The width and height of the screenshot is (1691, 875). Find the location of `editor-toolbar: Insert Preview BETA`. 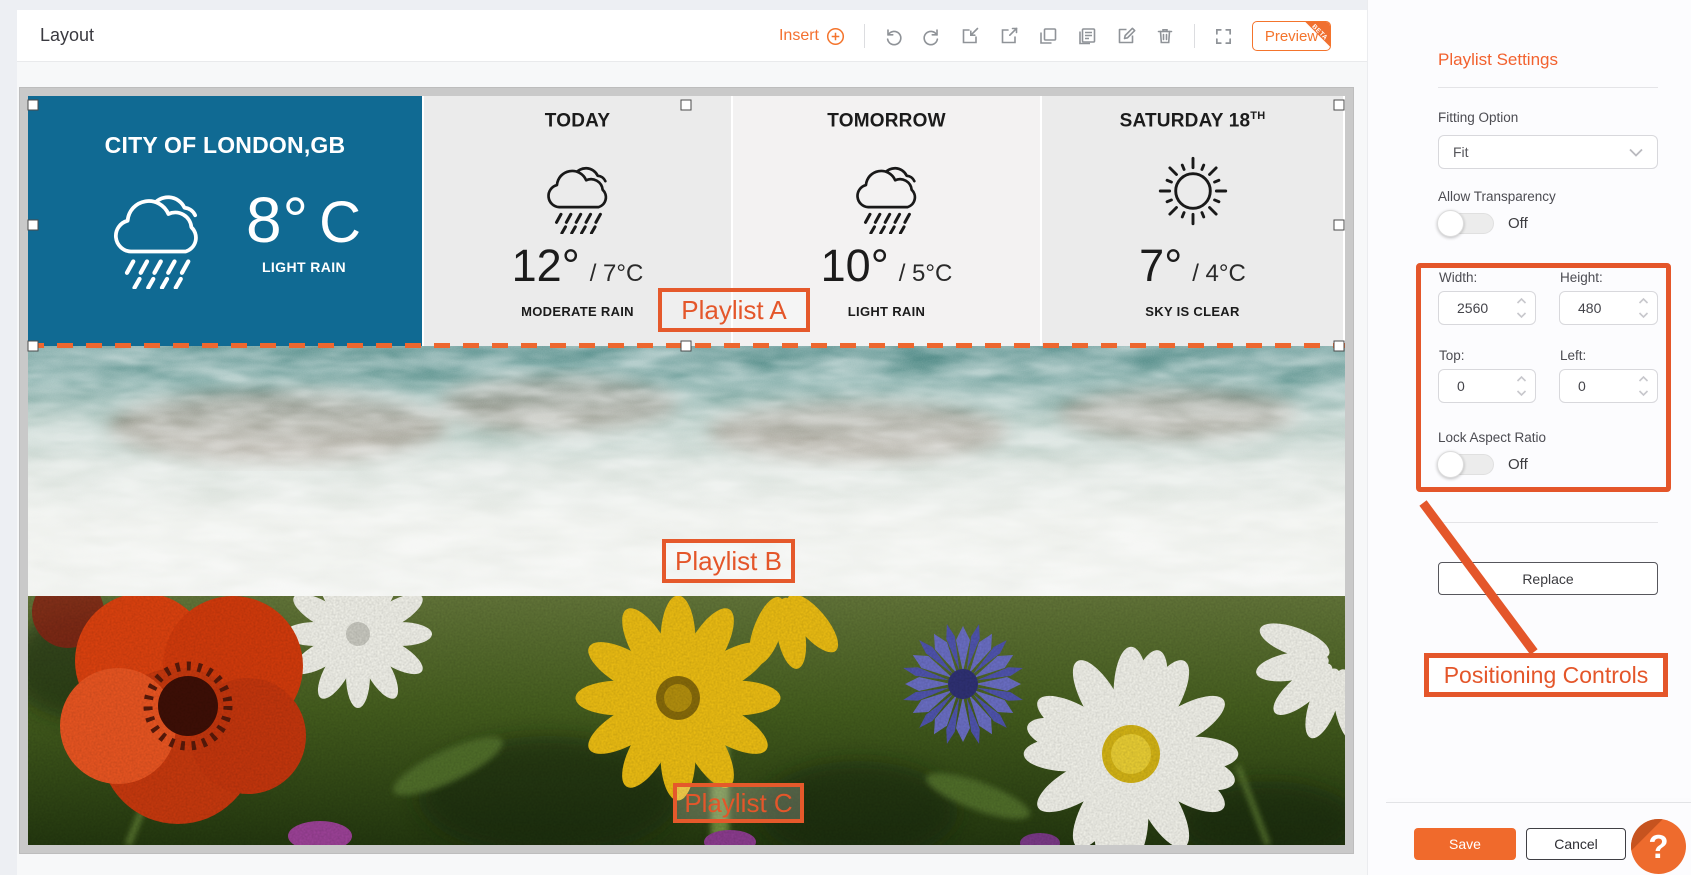

editor-toolbar: Insert Preview BETA is located at coordinates (1055, 36).